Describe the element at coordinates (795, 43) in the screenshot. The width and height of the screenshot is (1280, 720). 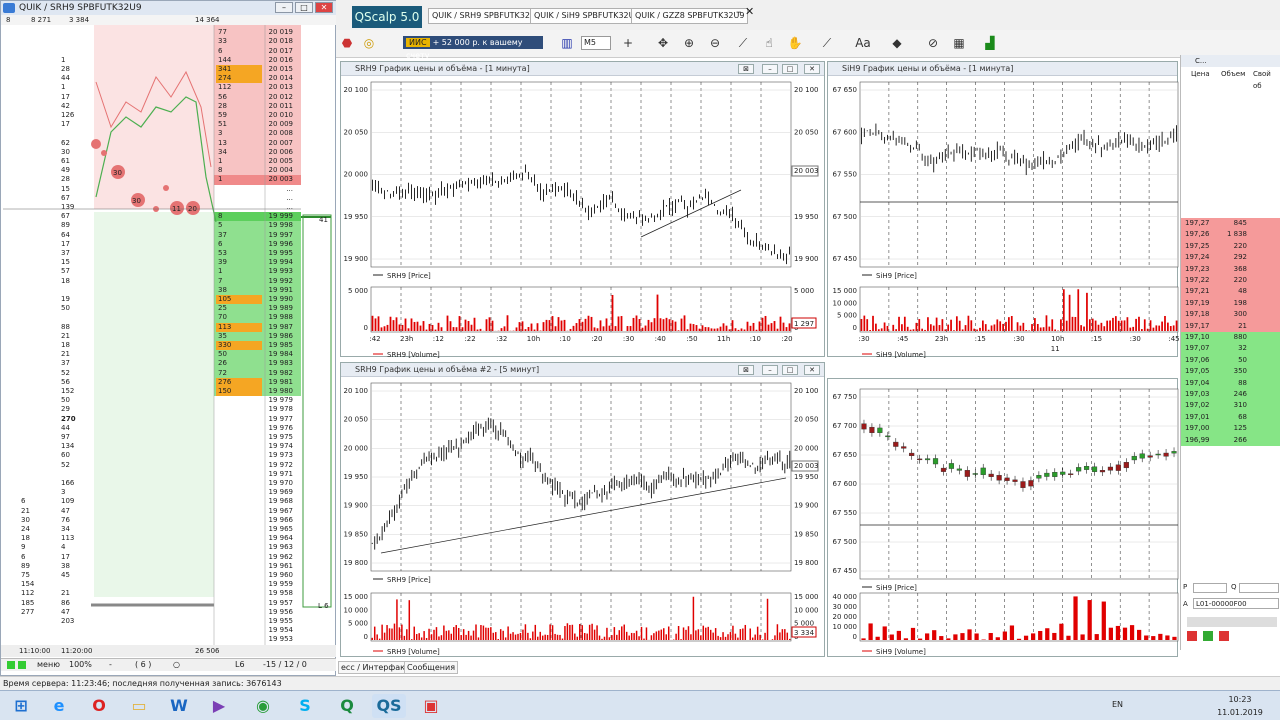
I see `hand-icon: ✋` at that location.